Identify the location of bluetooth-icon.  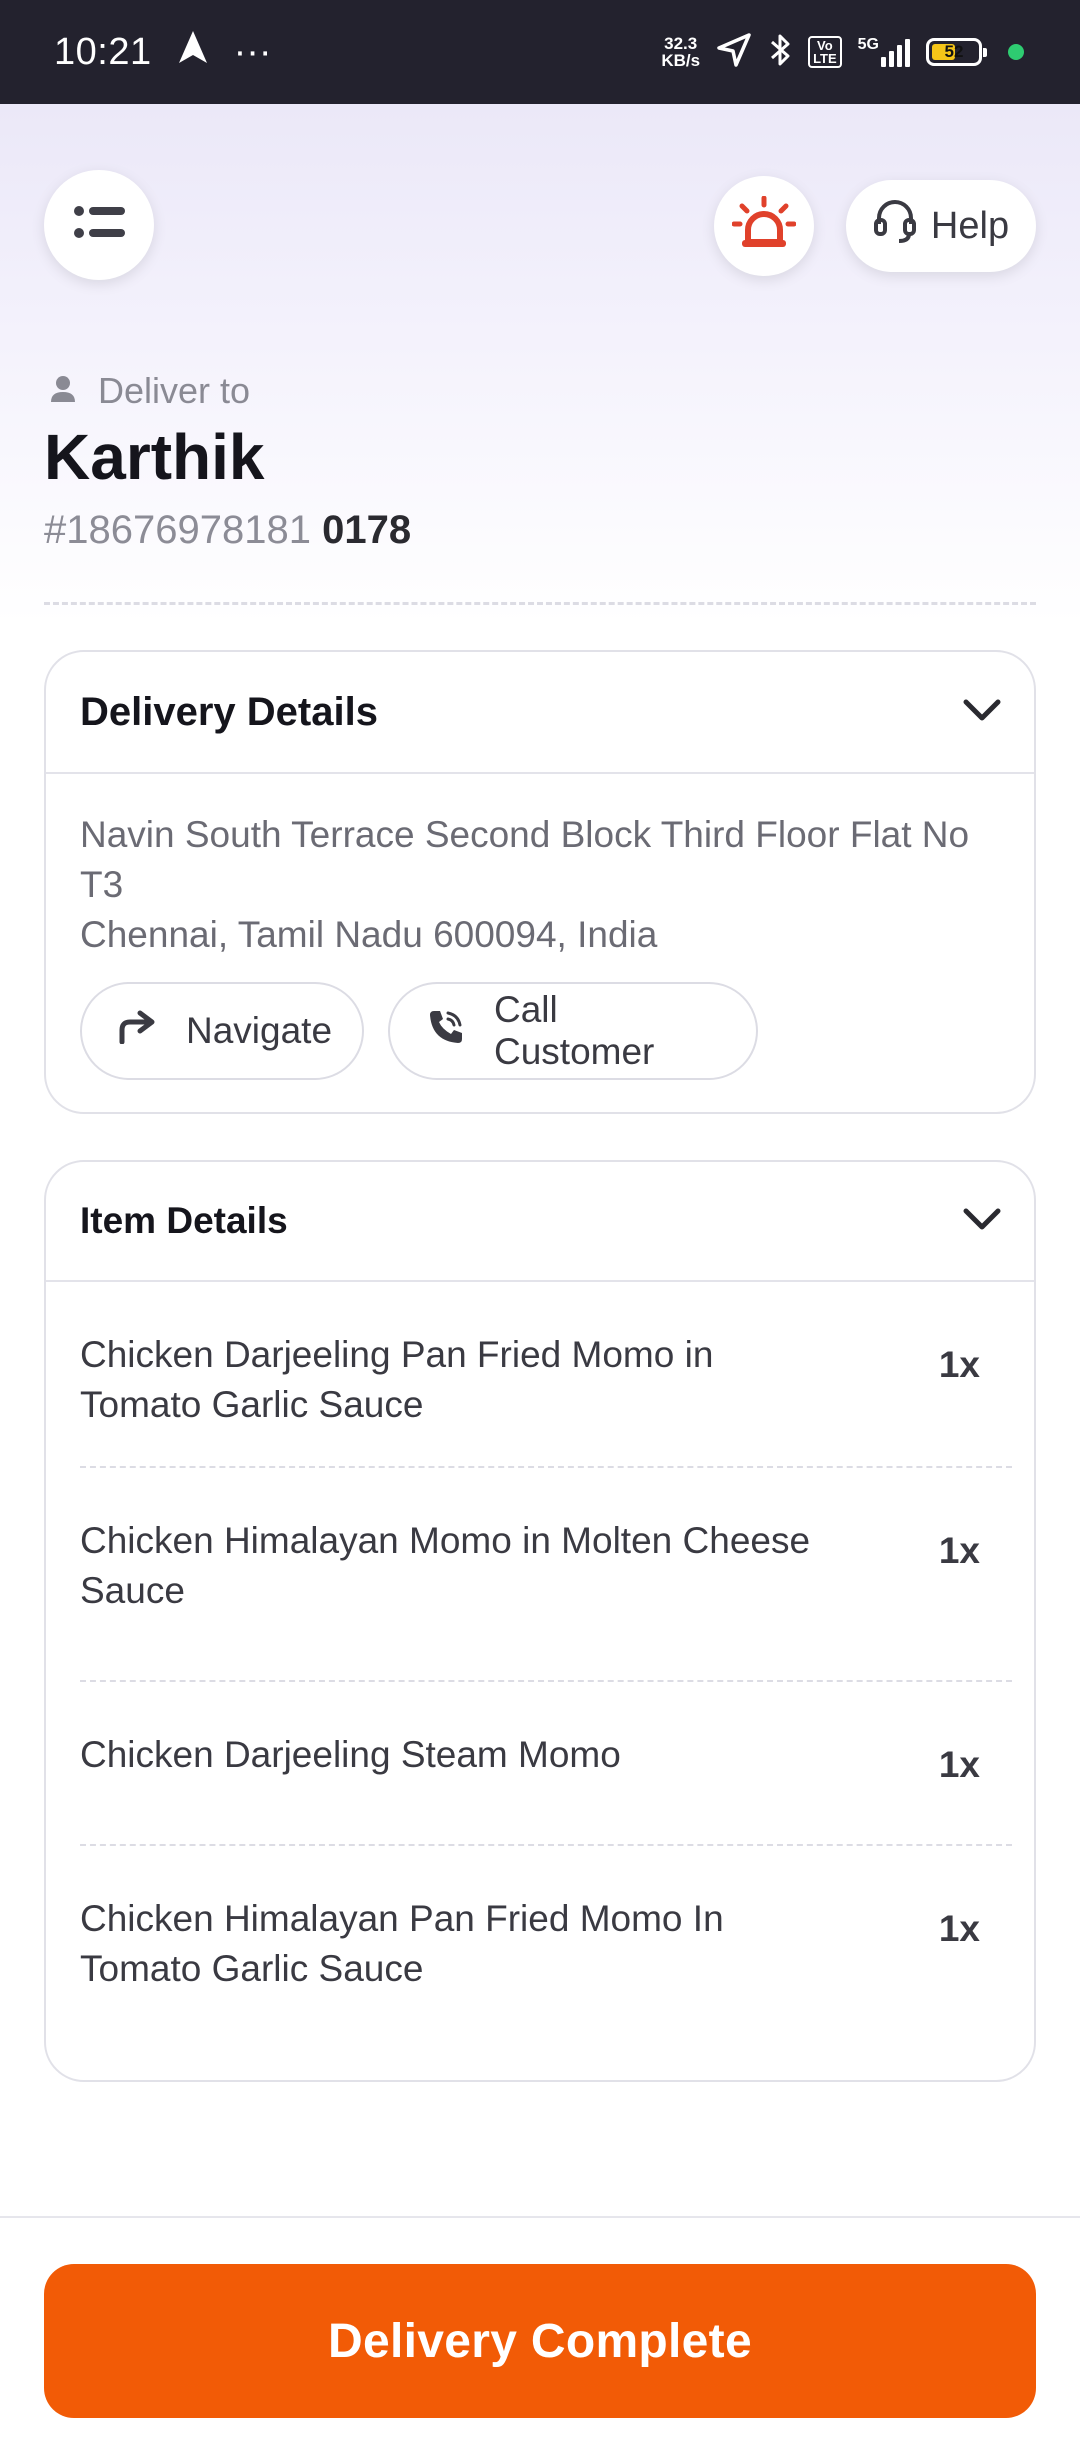
(780, 52).